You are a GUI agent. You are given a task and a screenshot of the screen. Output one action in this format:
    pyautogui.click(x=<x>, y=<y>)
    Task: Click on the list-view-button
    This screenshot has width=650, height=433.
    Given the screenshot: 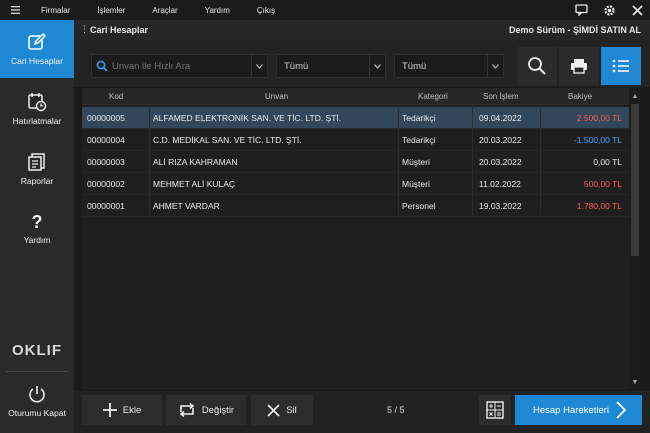 What is the action you would take?
    pyautogui.click(x=621, y=66)
    